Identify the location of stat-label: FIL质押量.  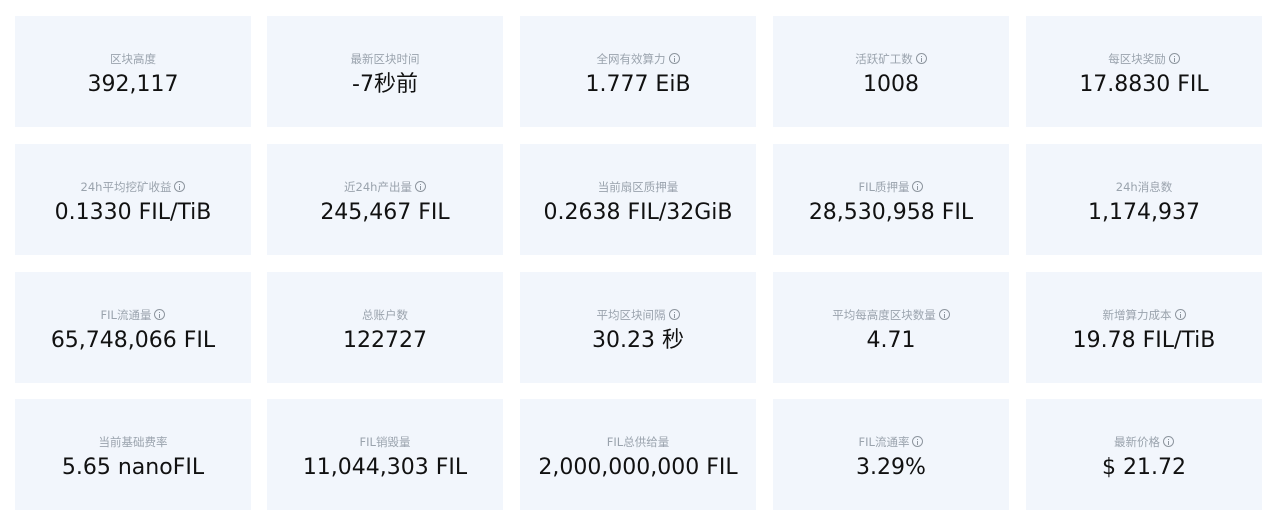
(891, 187).